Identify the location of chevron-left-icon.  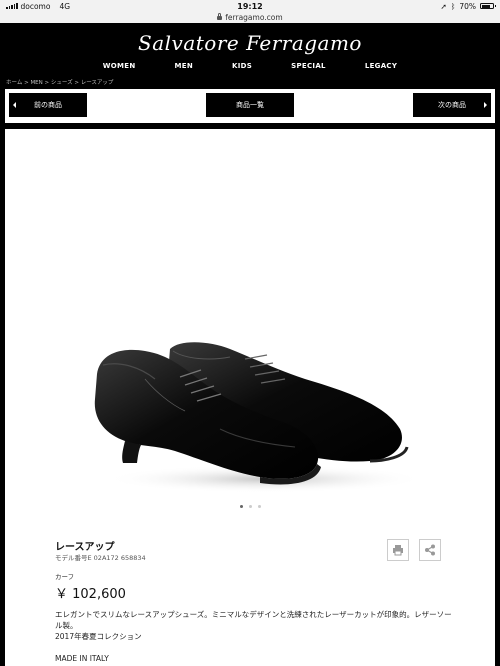
(14, 105).